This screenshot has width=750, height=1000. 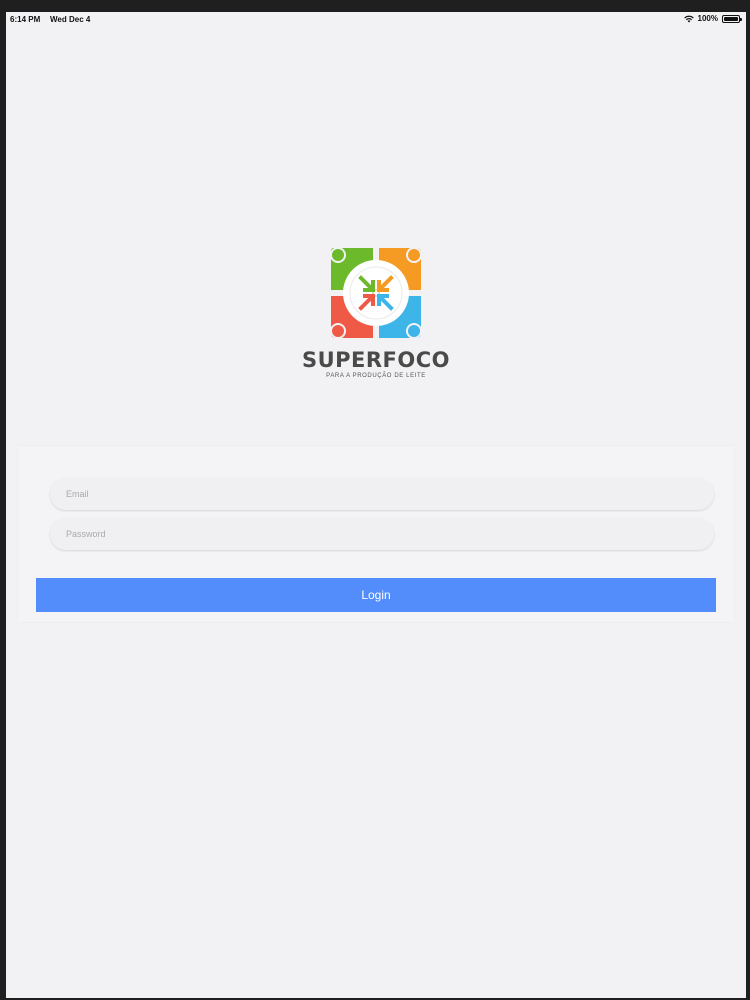 I want to click on login-button: Login, so click(x=376, y=595).